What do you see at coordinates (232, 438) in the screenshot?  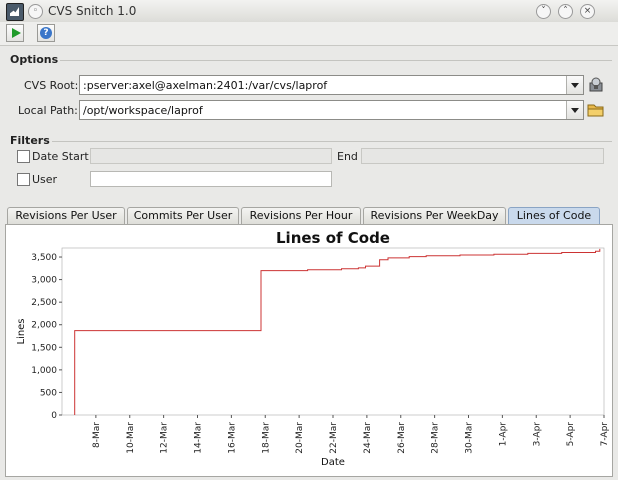 I see `x-tick-label: 16-Mar` at bounding box center [232, 438].